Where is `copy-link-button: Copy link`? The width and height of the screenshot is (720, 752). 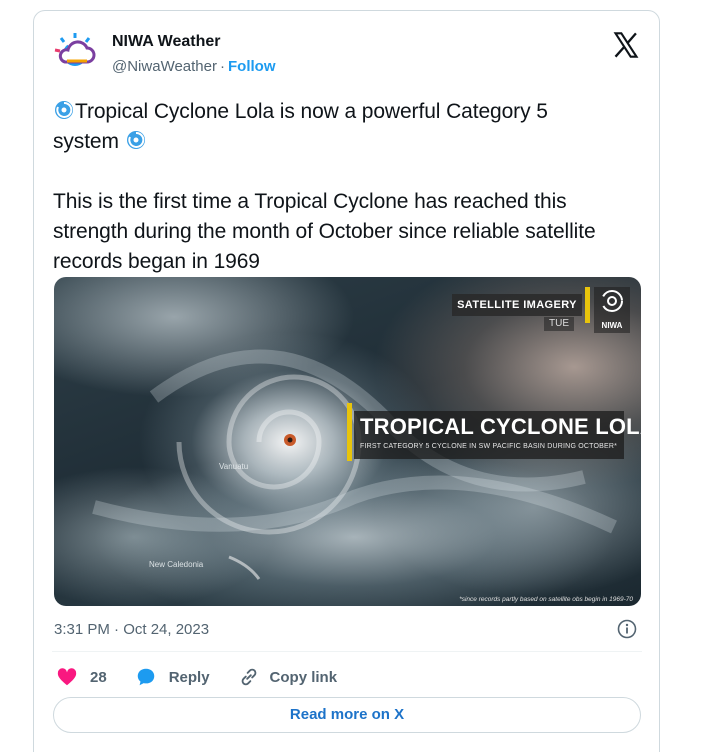 copy-link-button: Copy link is located at coordinates (288, 677).